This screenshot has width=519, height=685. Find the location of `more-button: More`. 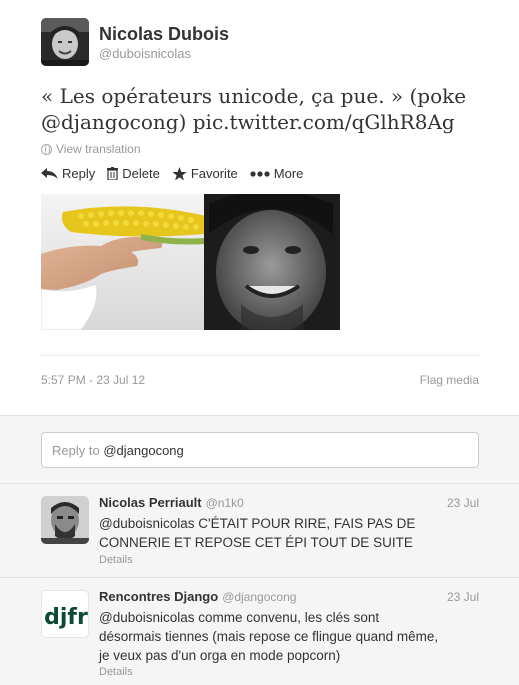

more-button: More is located at coordinates (277, 173).